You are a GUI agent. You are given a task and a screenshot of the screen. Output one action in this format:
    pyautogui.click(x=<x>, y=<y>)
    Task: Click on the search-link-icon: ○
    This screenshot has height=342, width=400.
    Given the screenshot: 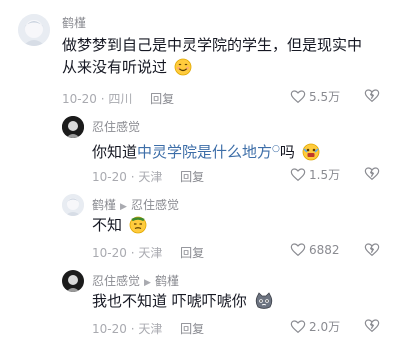 What is the action you would take?
    pyautogui.click(x=276, y=149)
    